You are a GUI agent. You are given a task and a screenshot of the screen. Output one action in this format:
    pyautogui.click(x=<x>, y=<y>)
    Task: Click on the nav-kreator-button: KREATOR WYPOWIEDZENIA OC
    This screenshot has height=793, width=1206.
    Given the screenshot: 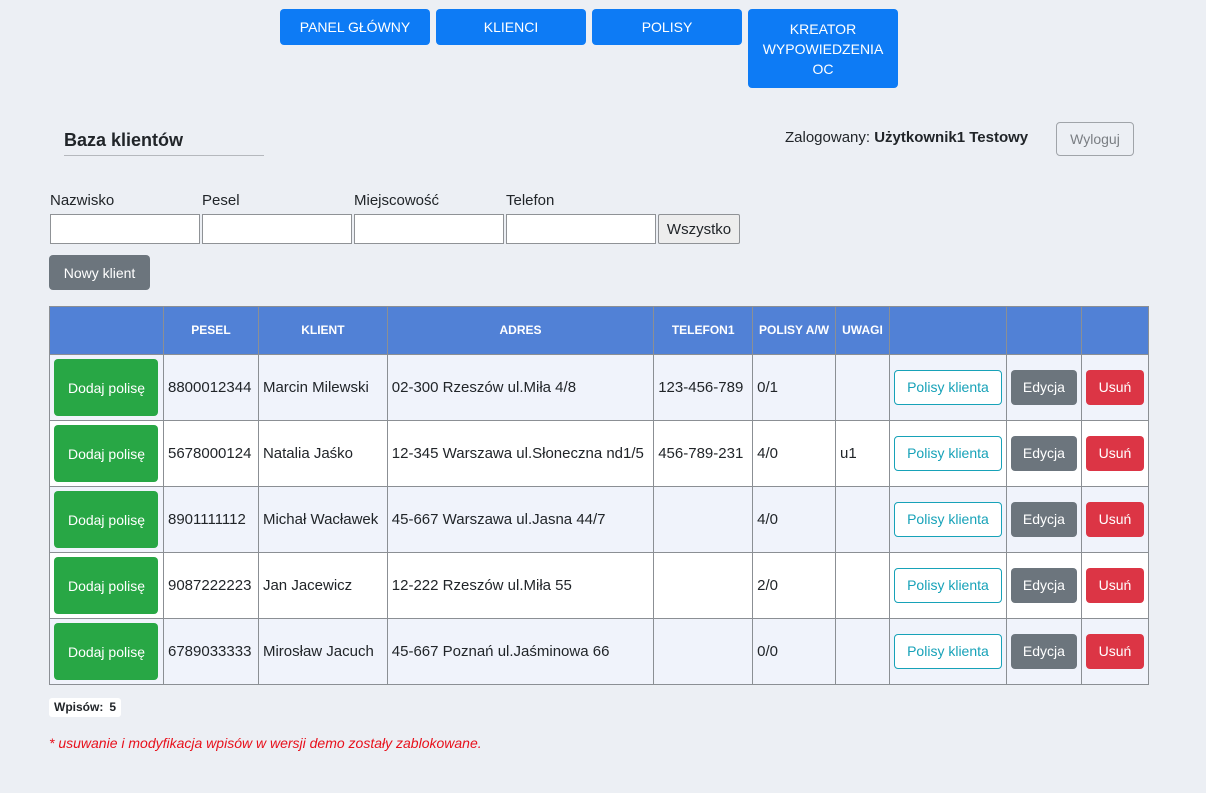 What is the action you would take?
    pyautogui.click(x=823, y=48)
    